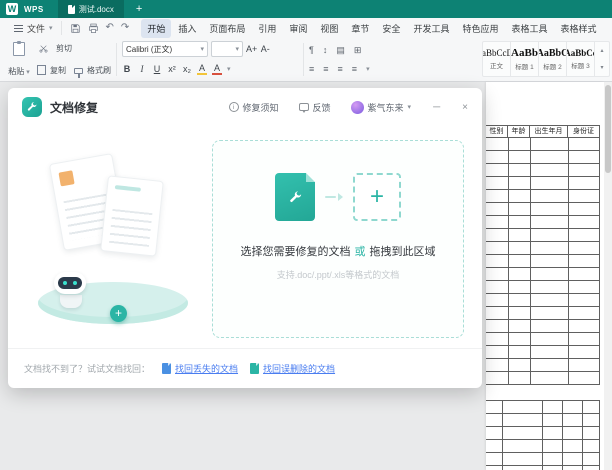 Image resolution: width=612 pixels, height=470 pixels. Describe the element at coordinates (329, 28) in the screenshot. I see `tab-view: 视图` at that location.